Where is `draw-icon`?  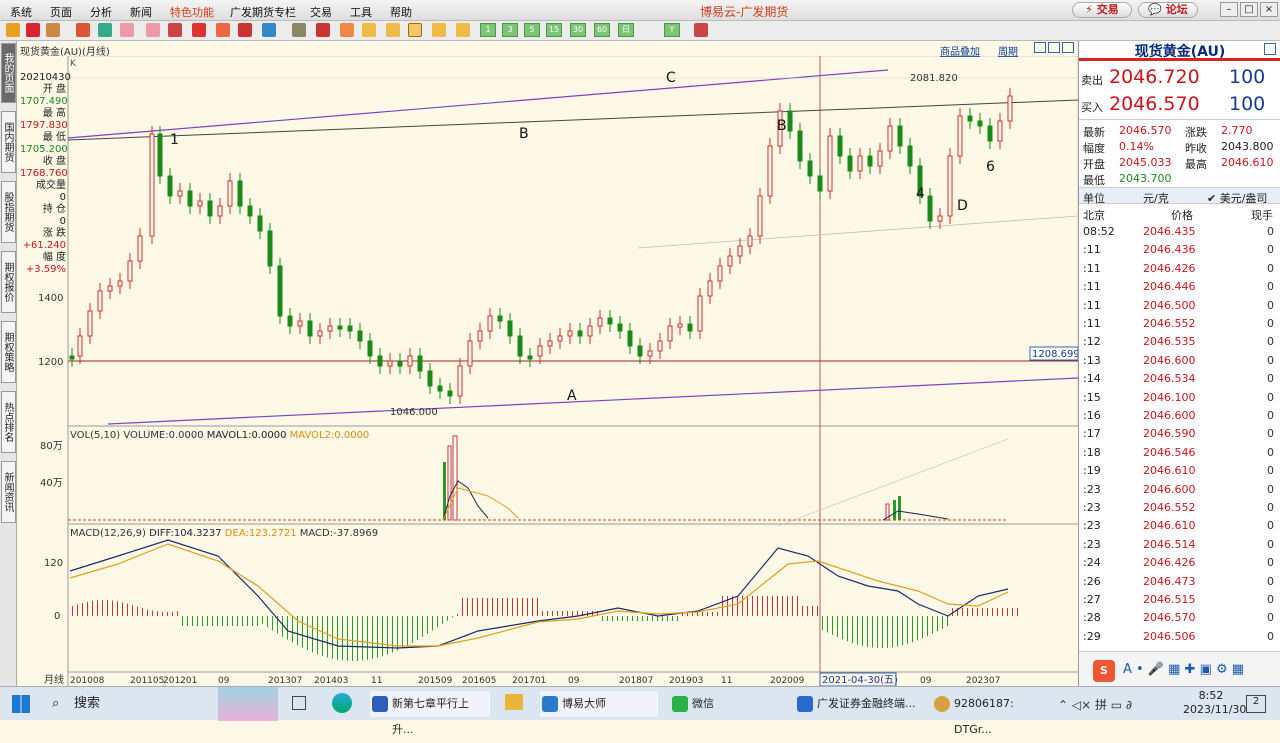
draw-icon is located at coordinates (199, 30).